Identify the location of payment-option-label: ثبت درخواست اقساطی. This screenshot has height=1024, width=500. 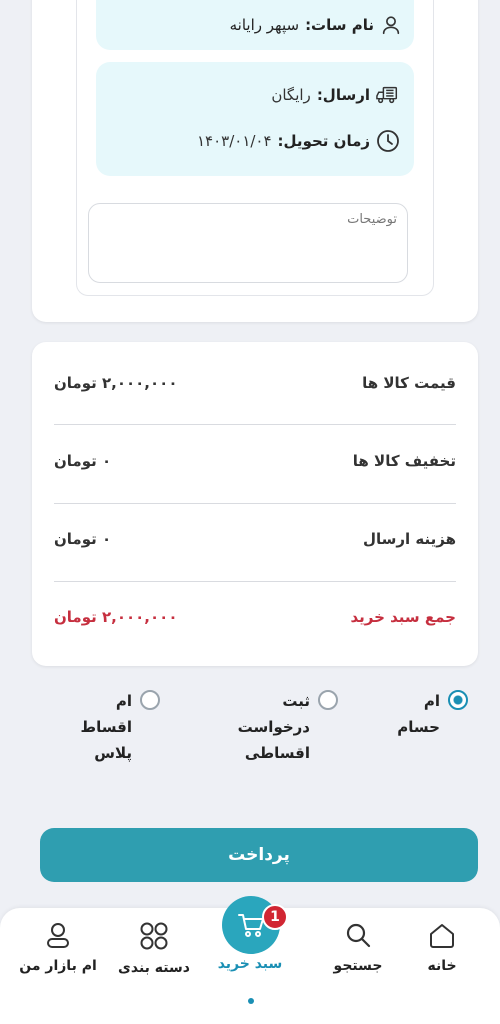
(273, 727).